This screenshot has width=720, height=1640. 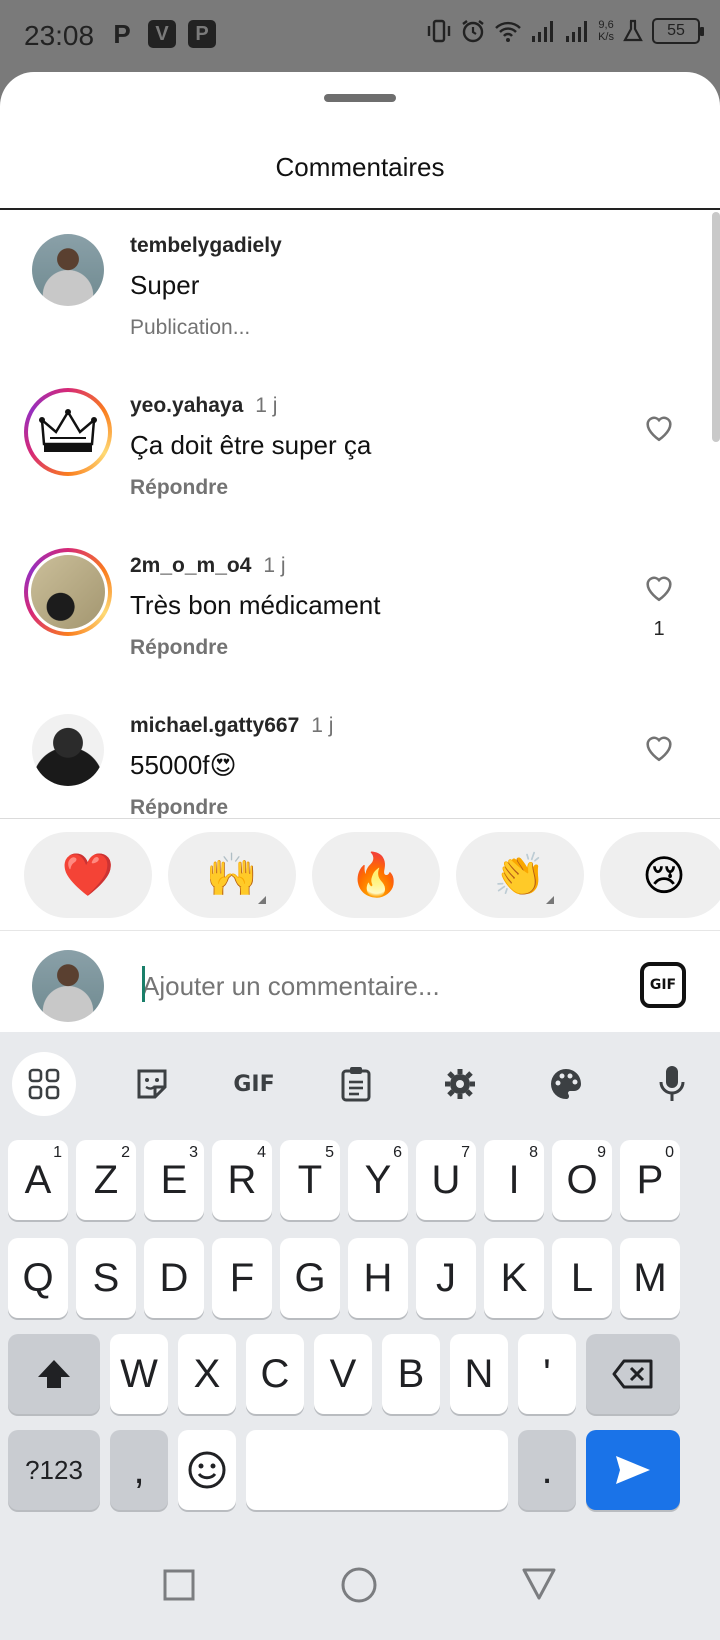 What do you see at coordinates (206, 246) in the screenshot?
I see `comment-username: tembelygadiely` at bounding box center [206, 246].